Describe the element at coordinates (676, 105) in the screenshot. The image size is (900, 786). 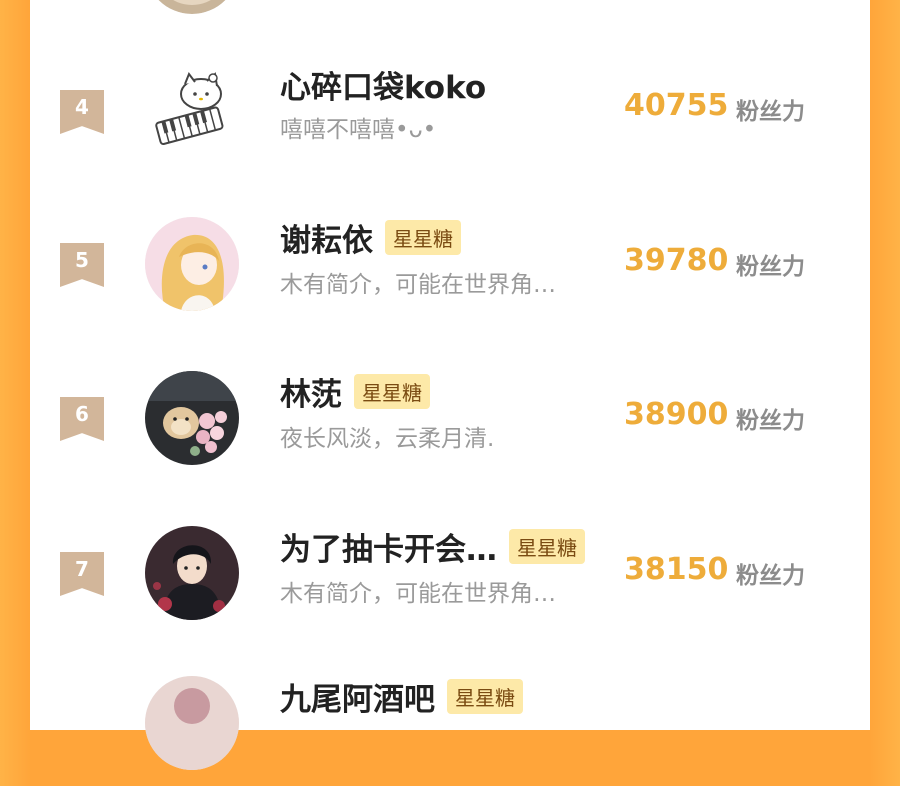
I see `fan-power-score: 40755` at that location.